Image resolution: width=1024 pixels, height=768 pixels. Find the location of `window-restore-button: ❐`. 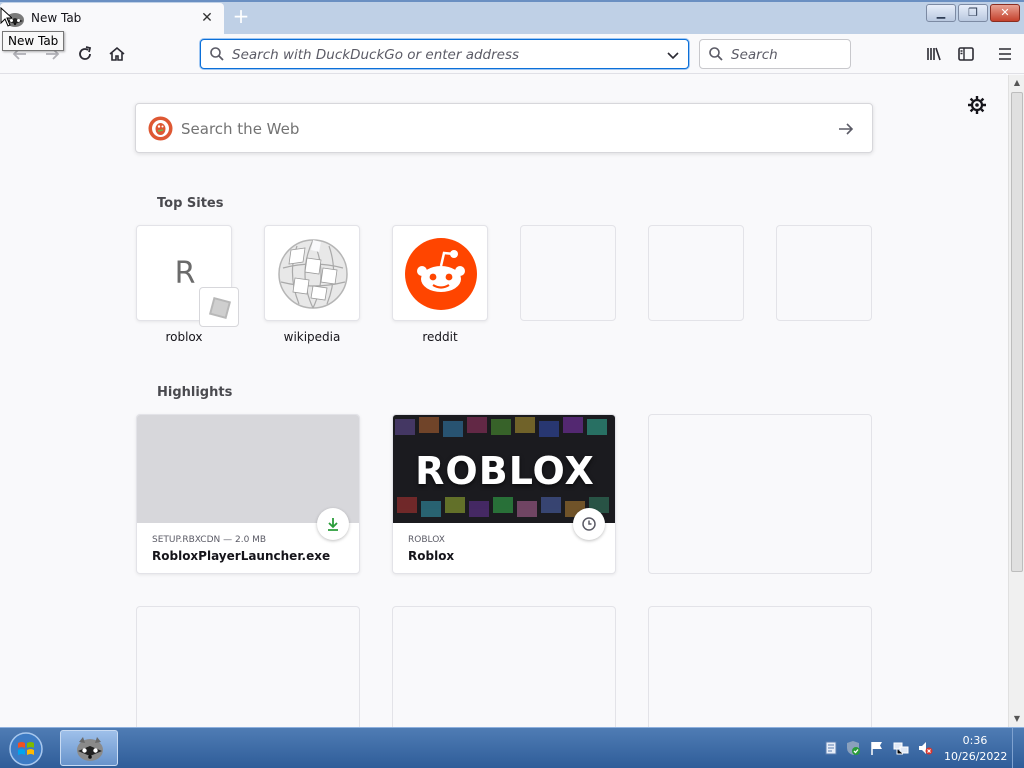

window-restore-button: ❐ is located at coordinates (973, 13).